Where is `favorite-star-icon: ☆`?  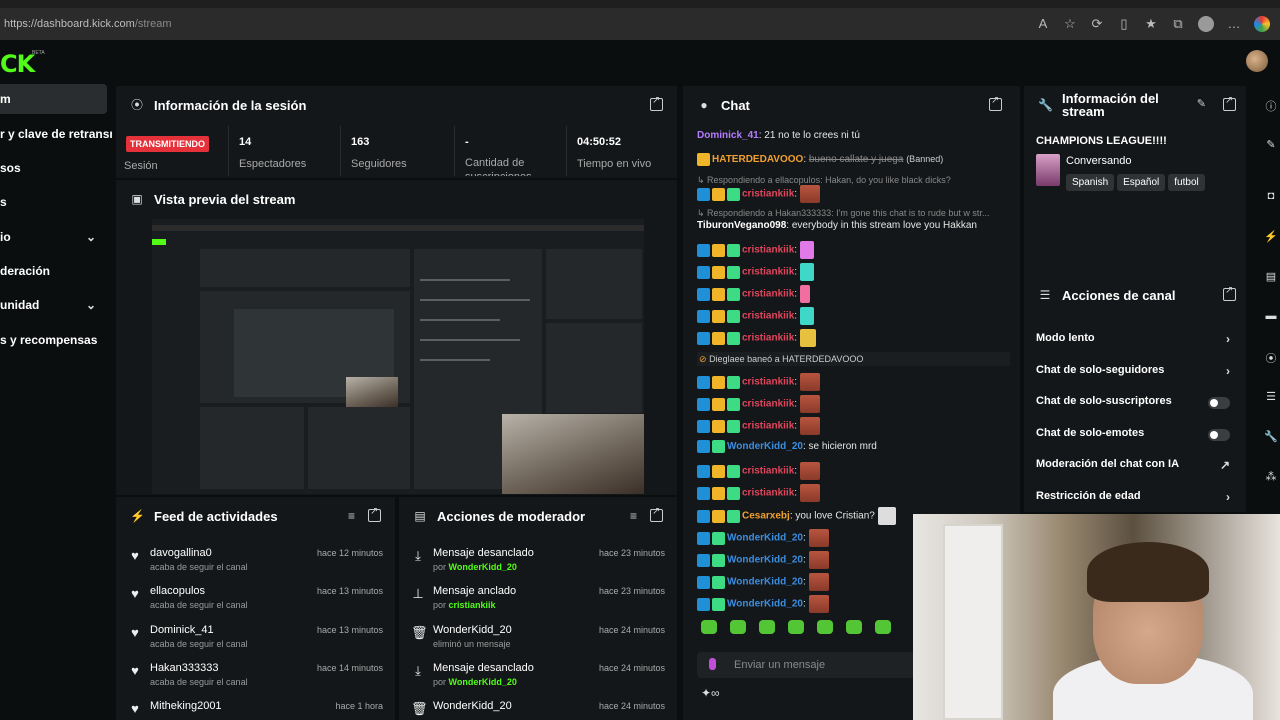
favorite-star-icon: ☆ is located at coordinates (1070, 24).